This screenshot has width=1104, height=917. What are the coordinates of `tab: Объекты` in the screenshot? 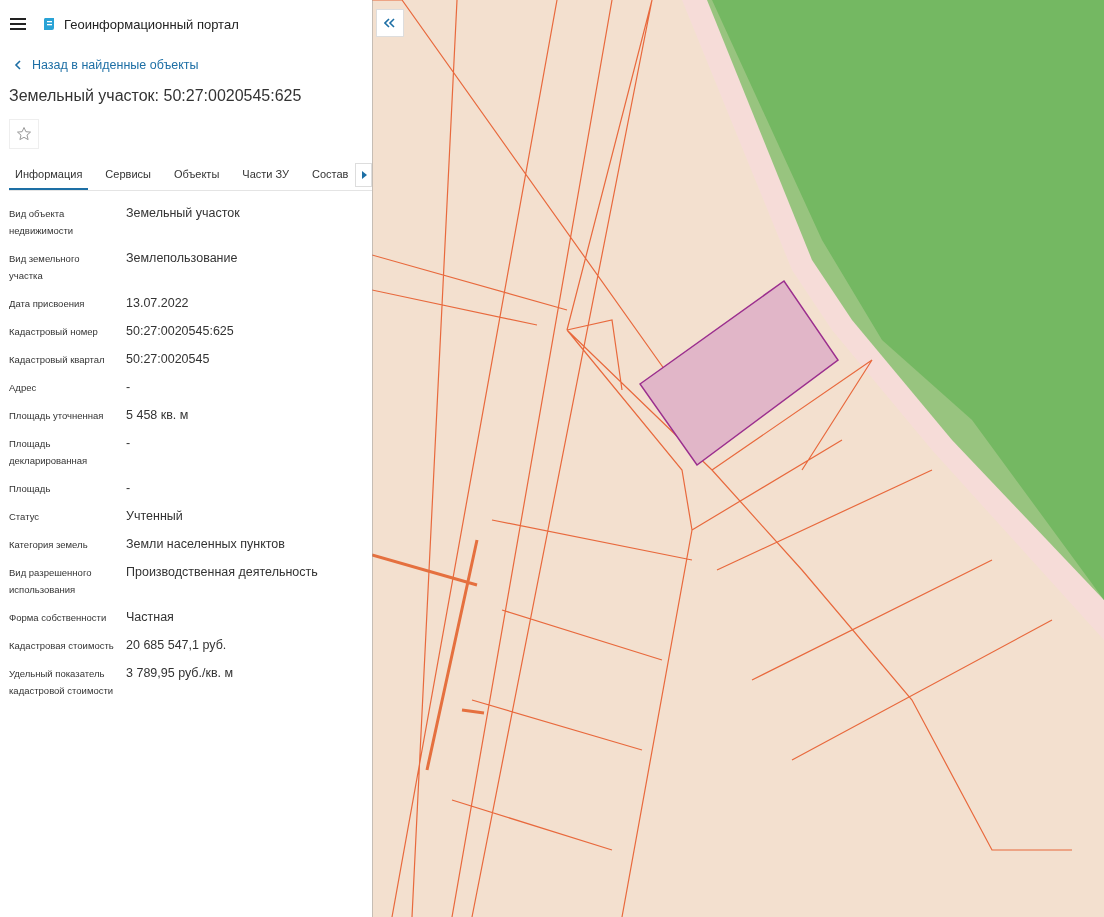 It's located at (196, 174).